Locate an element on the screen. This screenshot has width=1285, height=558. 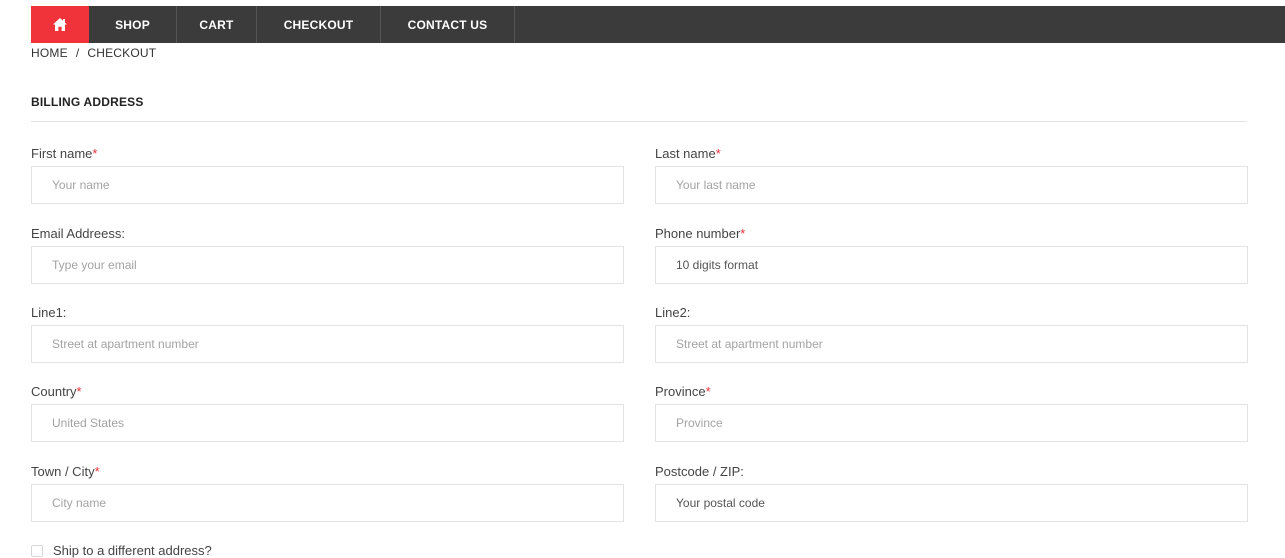
email-label: Email Addreess: is located at coordinates (78, 233).